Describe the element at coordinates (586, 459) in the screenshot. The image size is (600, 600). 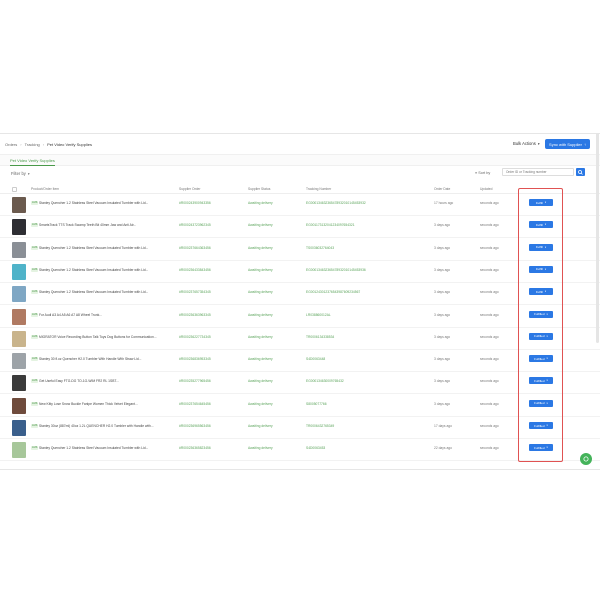
I see `chat-button` at that location.